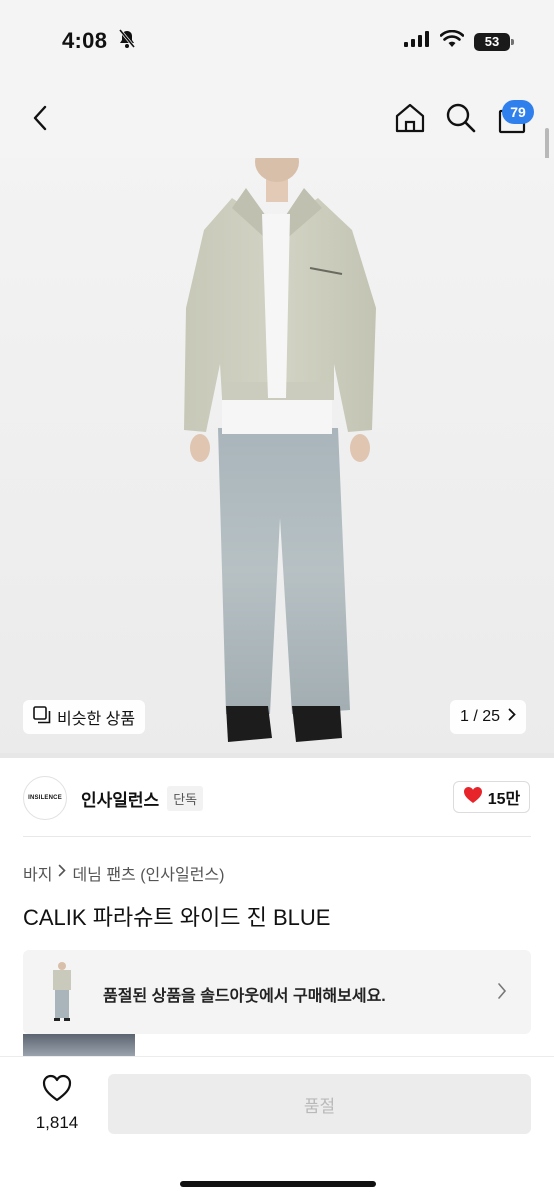 This screenshot has height=1201, width=554. I want to click on status-indicators: 53, so click(459, 41).